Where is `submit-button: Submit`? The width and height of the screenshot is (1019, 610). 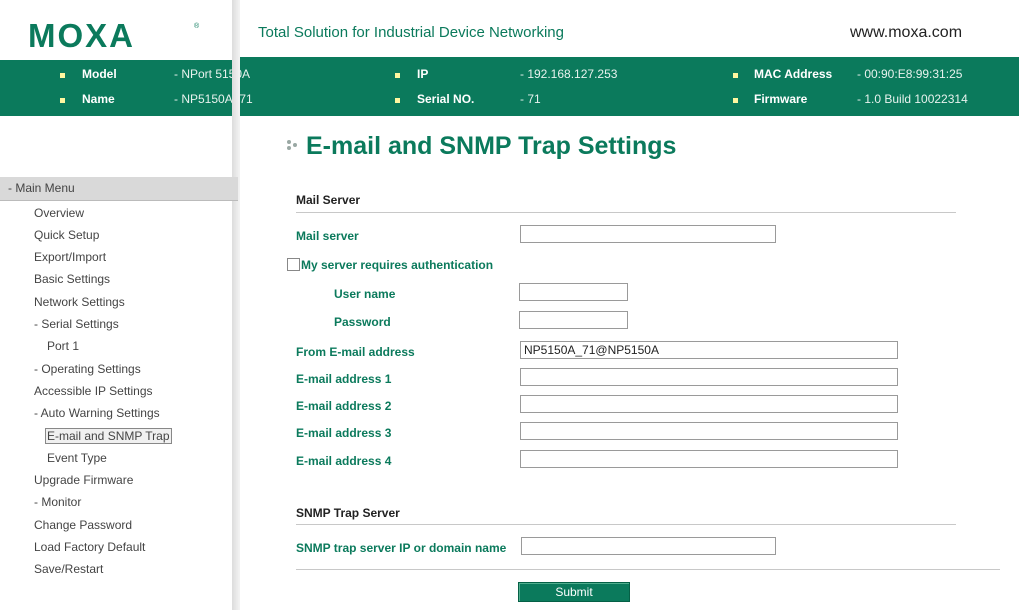 submit-button: Submit is located at coordinates (574, 592).